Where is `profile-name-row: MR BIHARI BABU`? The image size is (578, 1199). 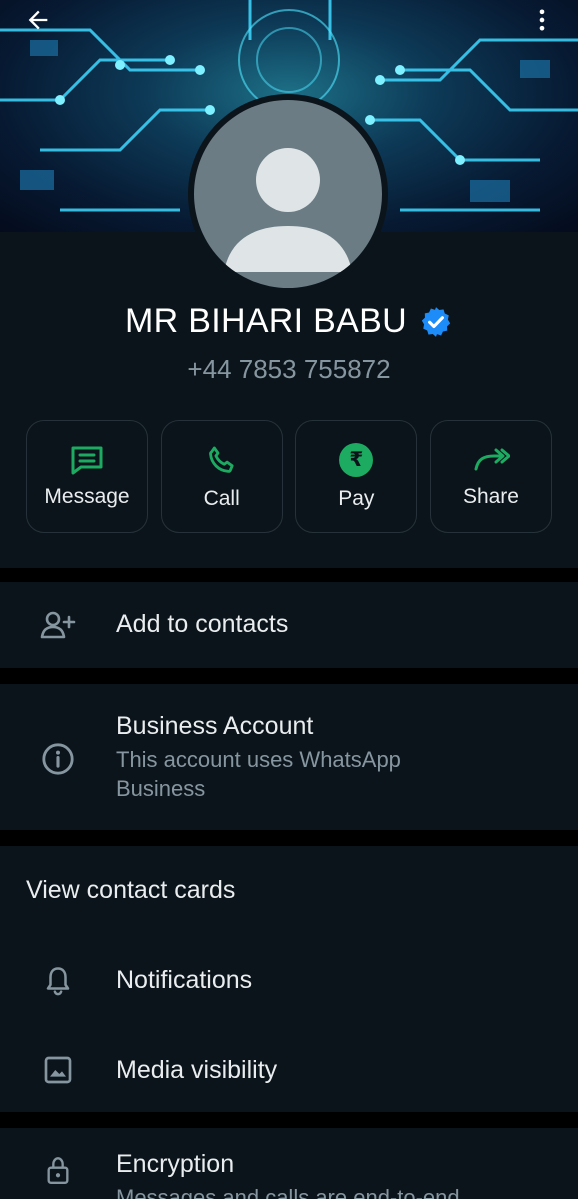
profile-name-row: MR BIHARI BABU is located at coordinates (289, 321).